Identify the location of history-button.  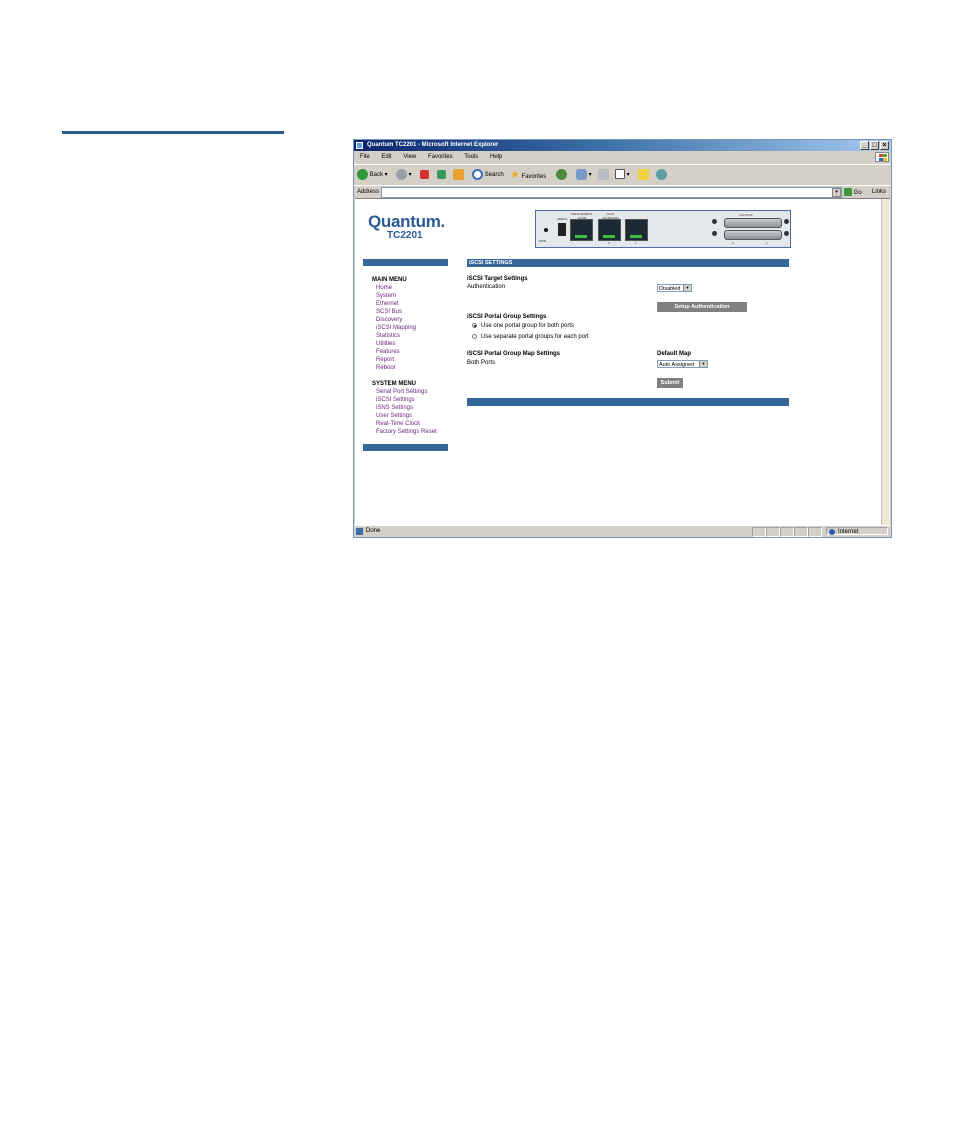
(561, 175).